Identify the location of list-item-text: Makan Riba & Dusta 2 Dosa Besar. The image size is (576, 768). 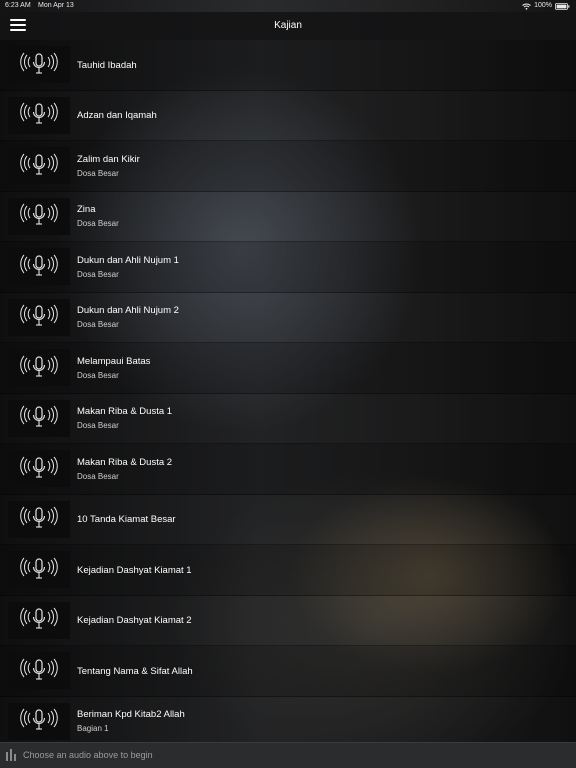
(124, 469).